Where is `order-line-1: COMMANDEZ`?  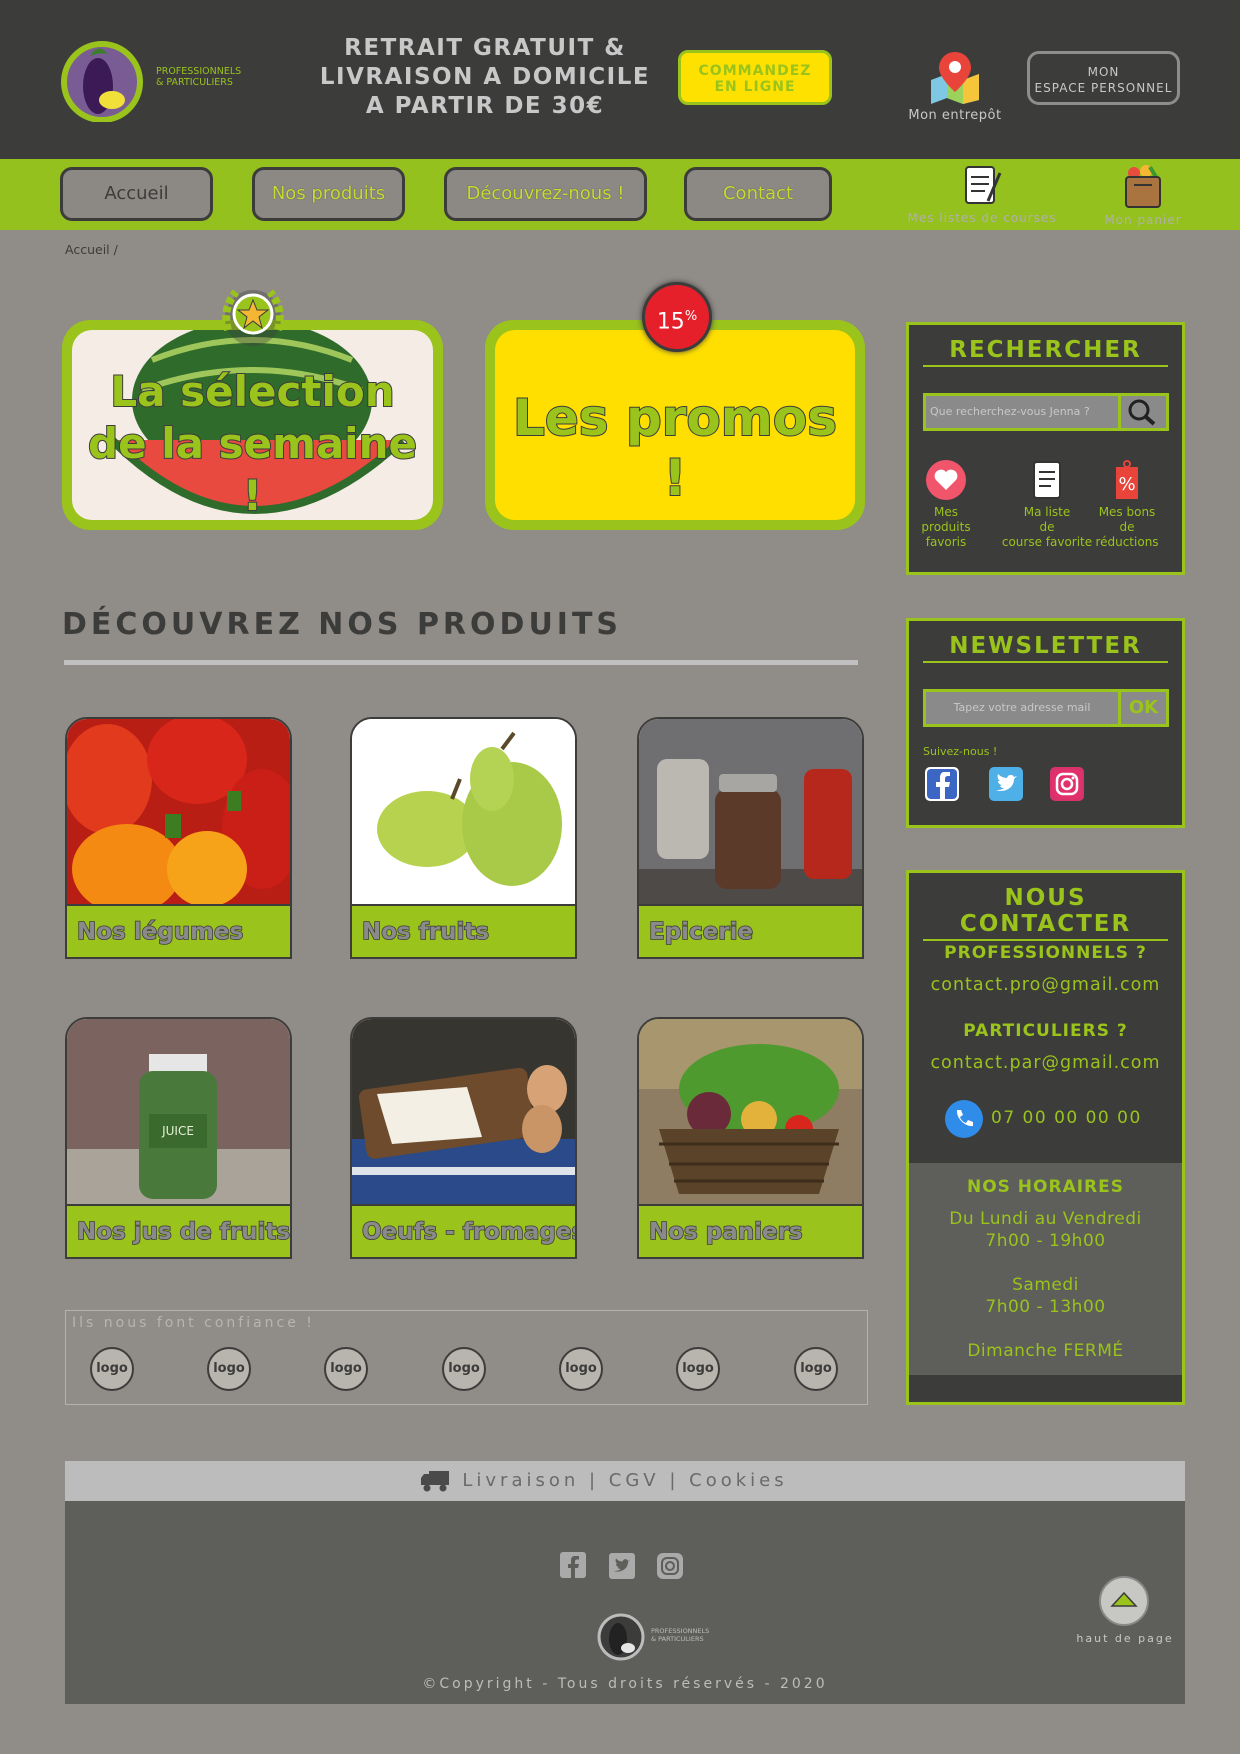 order-line-1: COMMANDEZ is located at coordinates (755, 71).